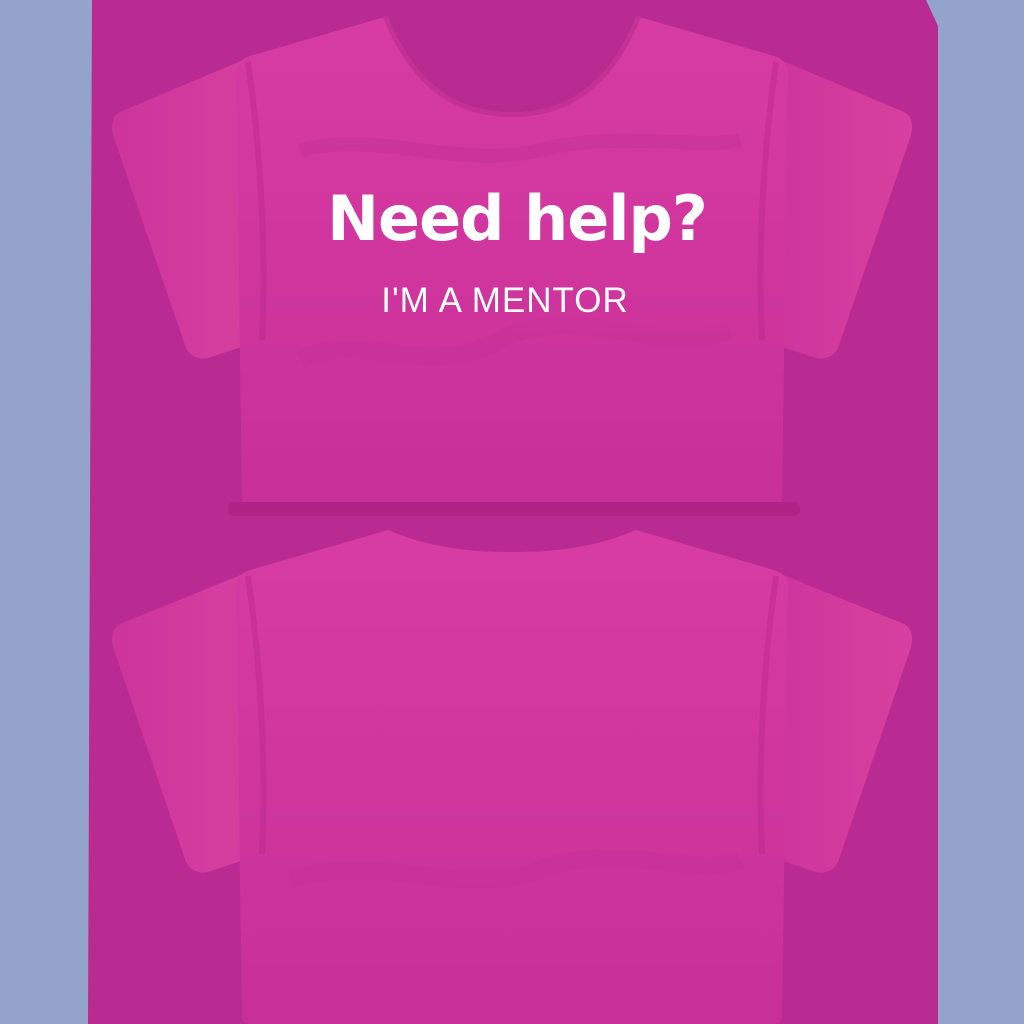 The height and width of the screenshot is (1024, 1024). I want to click on shirt-front-subtitle: I'M A MENTOR, so click(505, 300).